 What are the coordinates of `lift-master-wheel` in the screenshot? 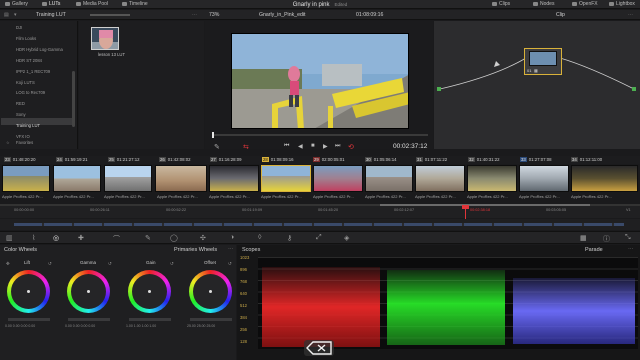 It's located at (29, 319).